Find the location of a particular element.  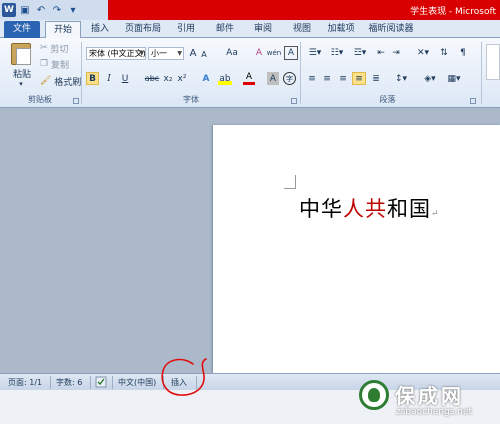

ribbon-tabs: 文件 开始 插入 页面布局 引用 邮件 审阅 视图 加载项 福昕阅读器 is located at coordinates (250, 29).